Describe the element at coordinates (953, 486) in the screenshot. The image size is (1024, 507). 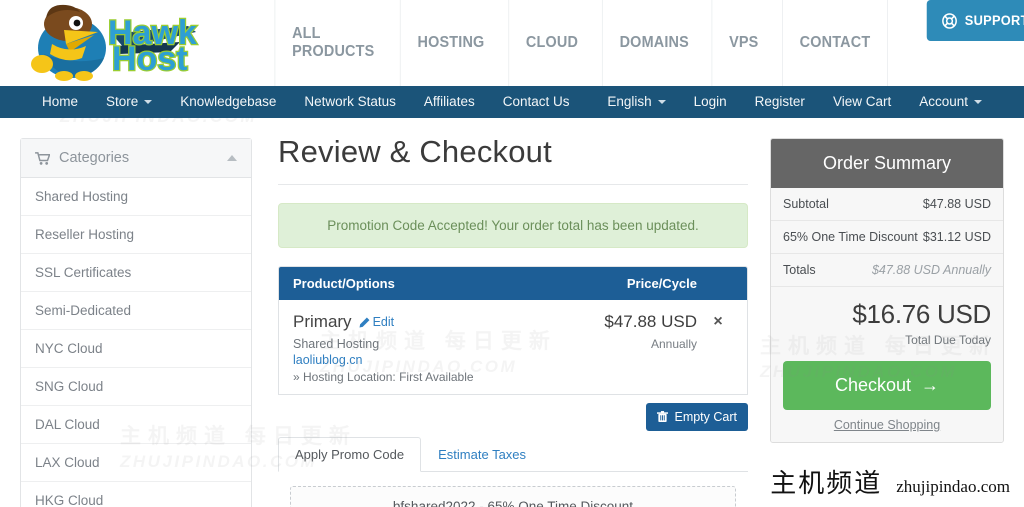
I see `watermark-band-en: zhujipindao.com` at that location.